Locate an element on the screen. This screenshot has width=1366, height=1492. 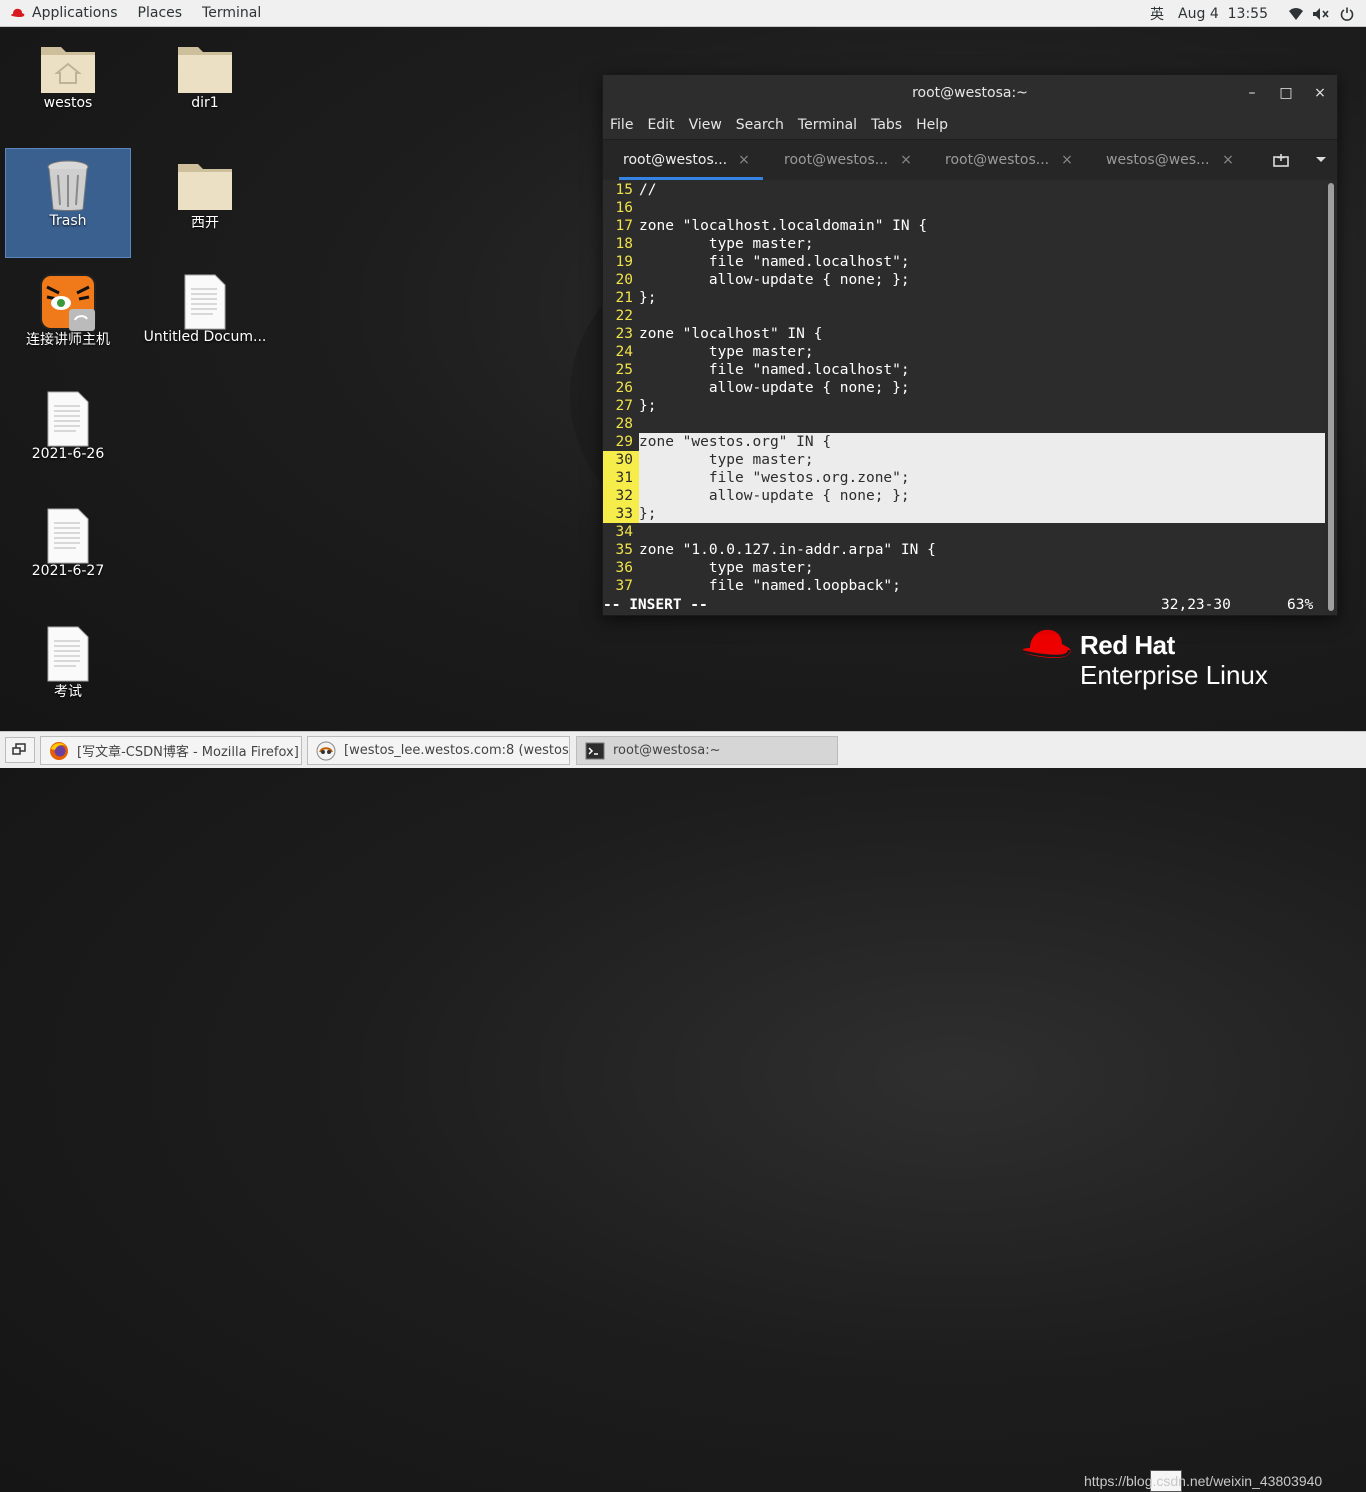
editor-line: 24 type master; is located at coordinates (964, 352).